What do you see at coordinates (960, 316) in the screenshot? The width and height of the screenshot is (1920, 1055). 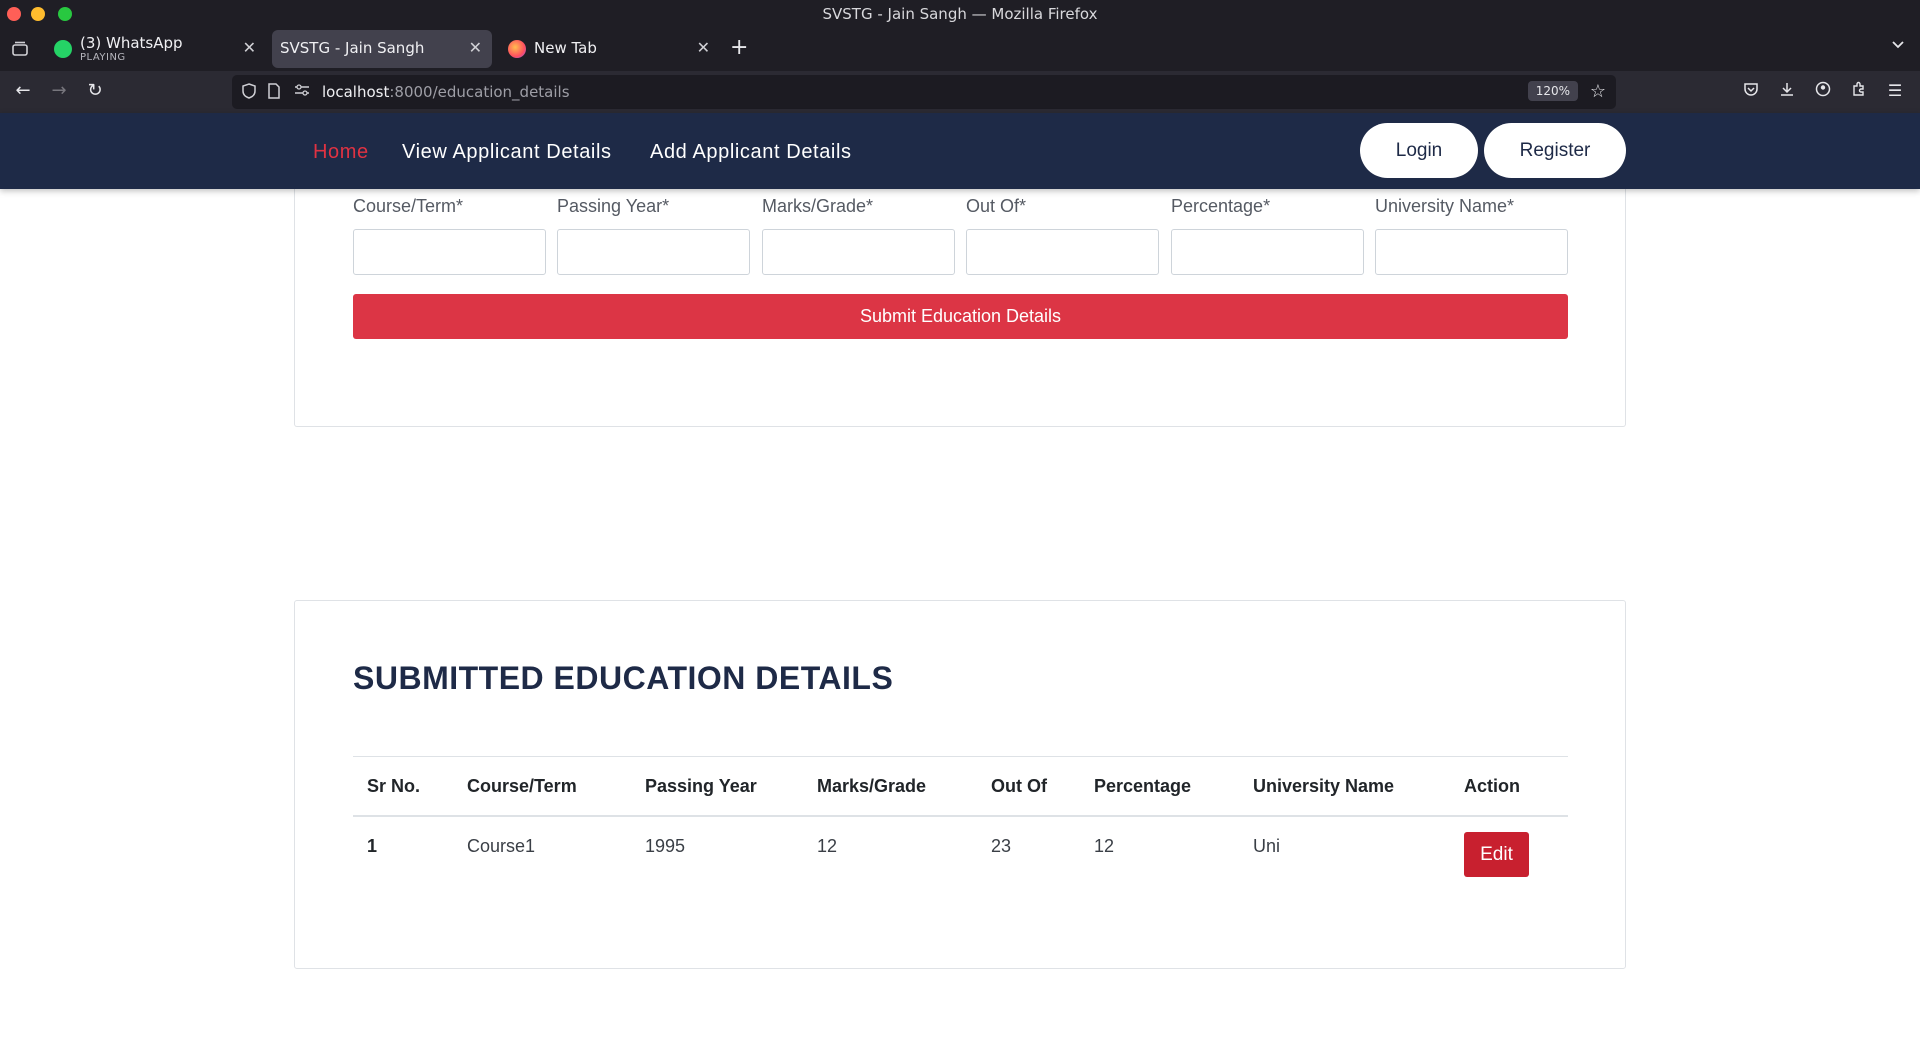 I see `submit-education-button: Submit Education Details` at bounding box center [960, 316].